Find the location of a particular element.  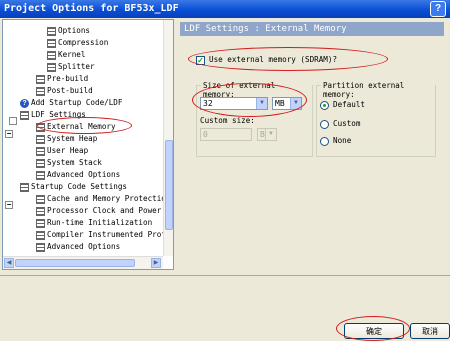

tree-item-user-heap: User Heap is located at coordinates (62, 151).